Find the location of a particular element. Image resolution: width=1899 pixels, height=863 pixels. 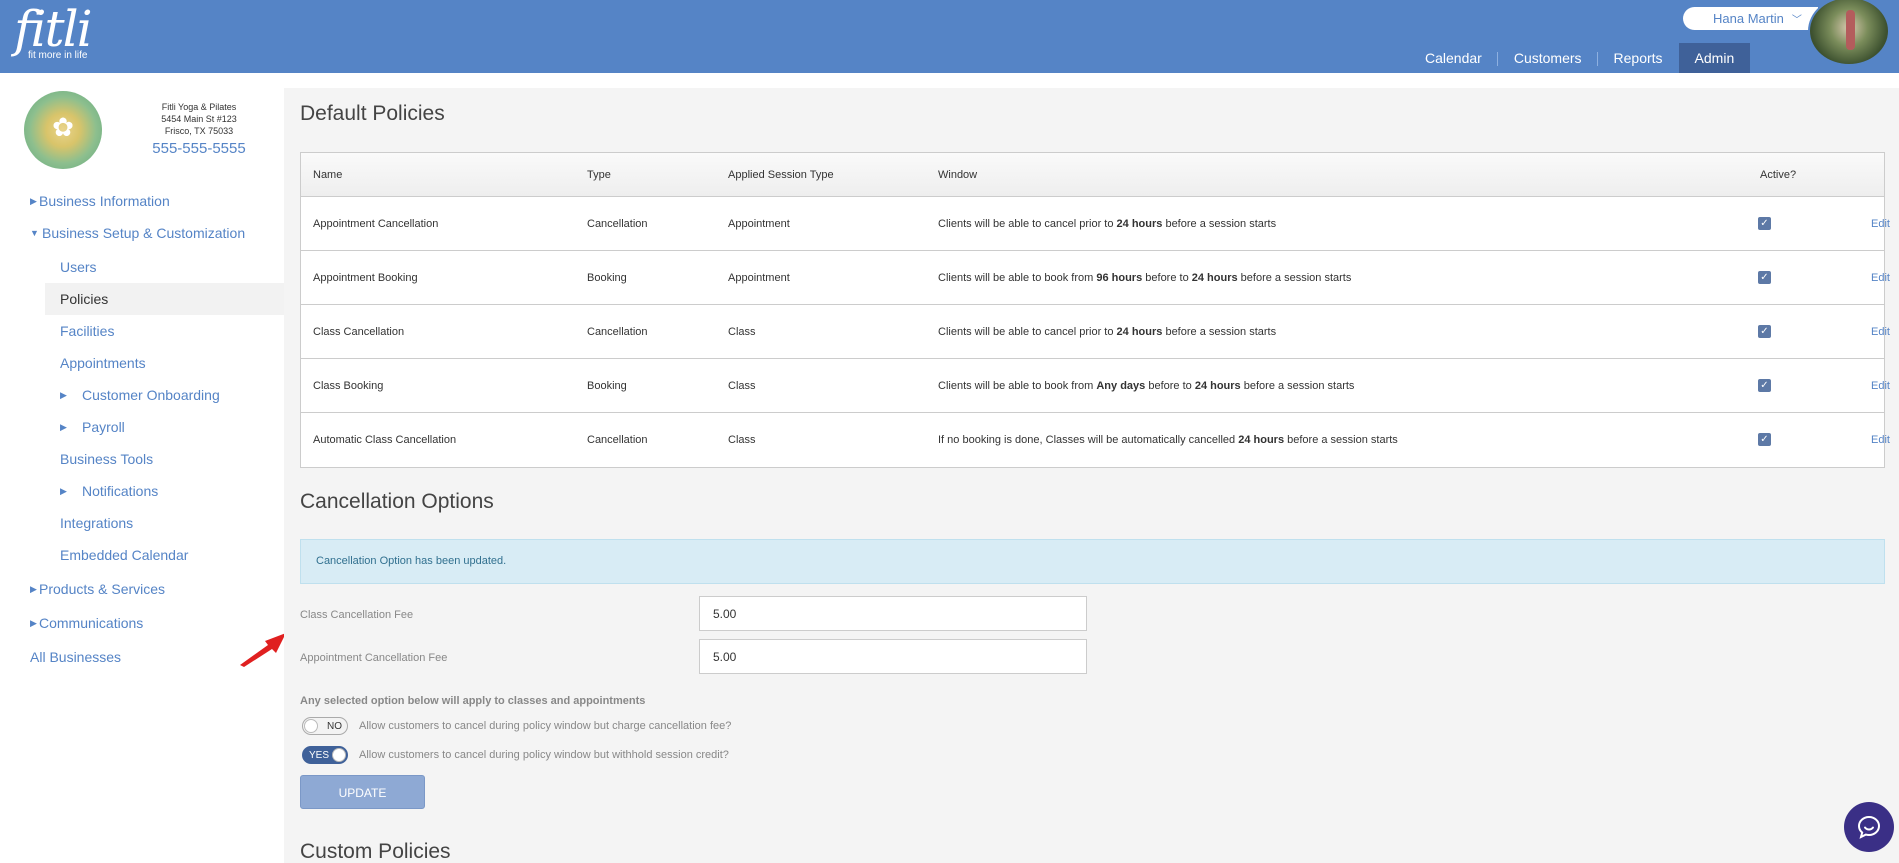

col-window: Window is located at coordinates (958, 175).